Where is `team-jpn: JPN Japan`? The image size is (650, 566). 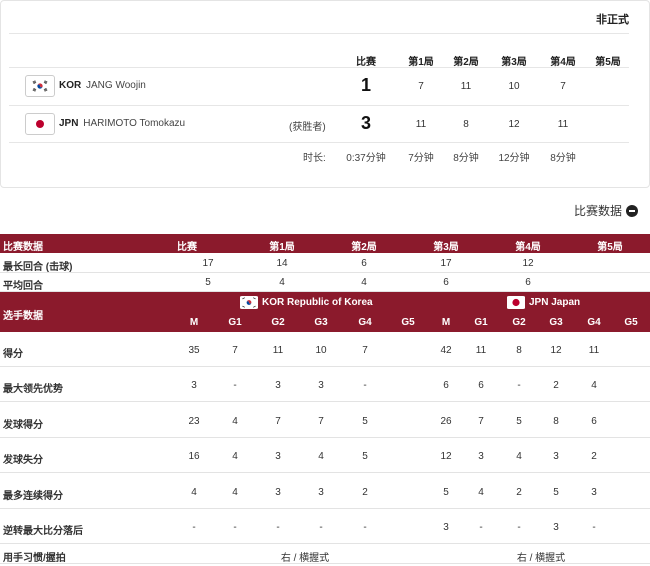 team-jpn: JPN Japan is located at coordinates (543, 302).